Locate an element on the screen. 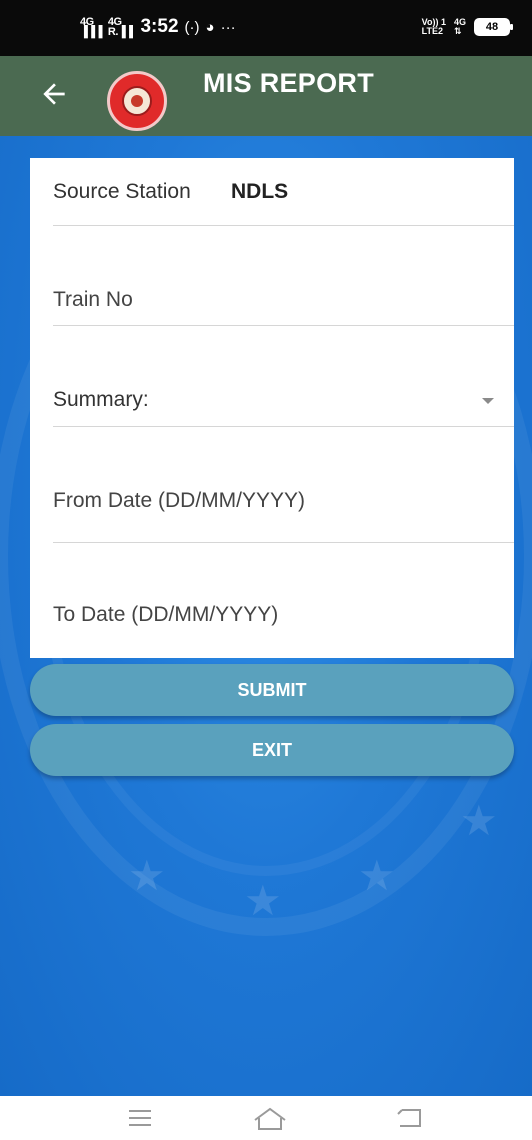 The width and height of the screenshot is (532, 1140). page-title: MIS REPORT is located at coordinates (289, 83).